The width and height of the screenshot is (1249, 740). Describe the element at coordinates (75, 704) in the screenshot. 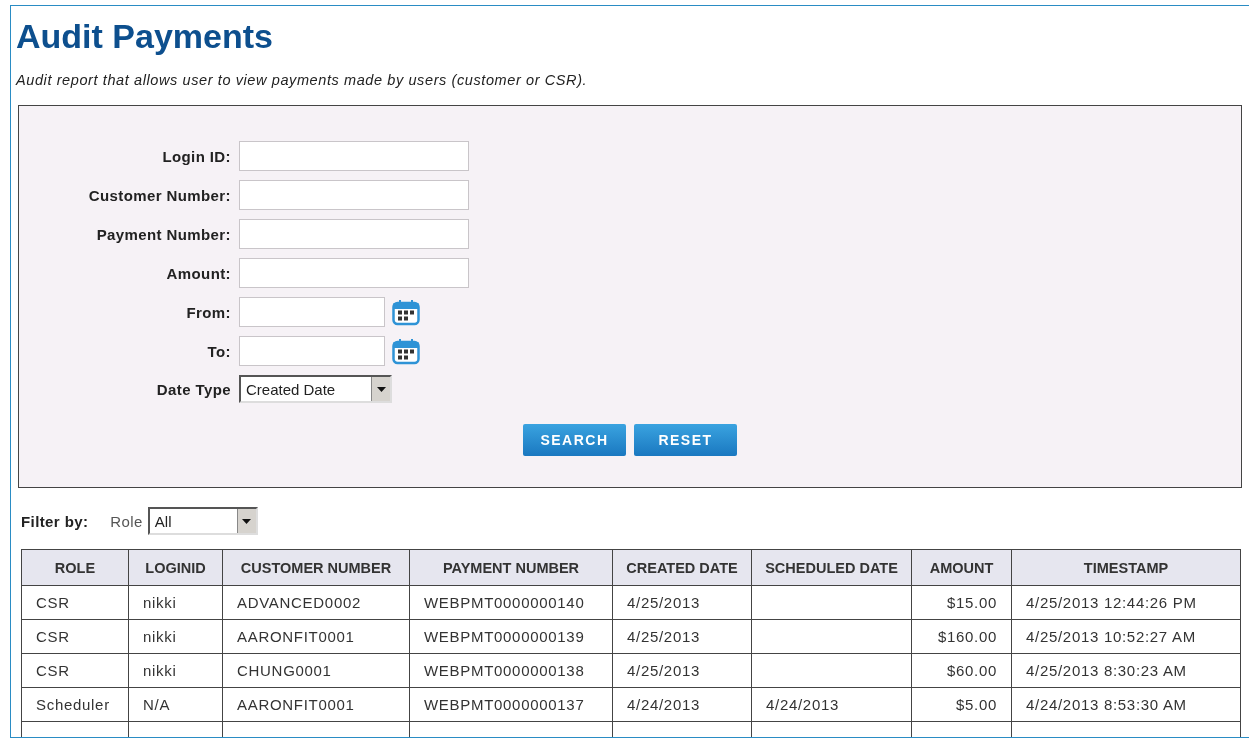

I see `table-cell: Scheduler` at that location.